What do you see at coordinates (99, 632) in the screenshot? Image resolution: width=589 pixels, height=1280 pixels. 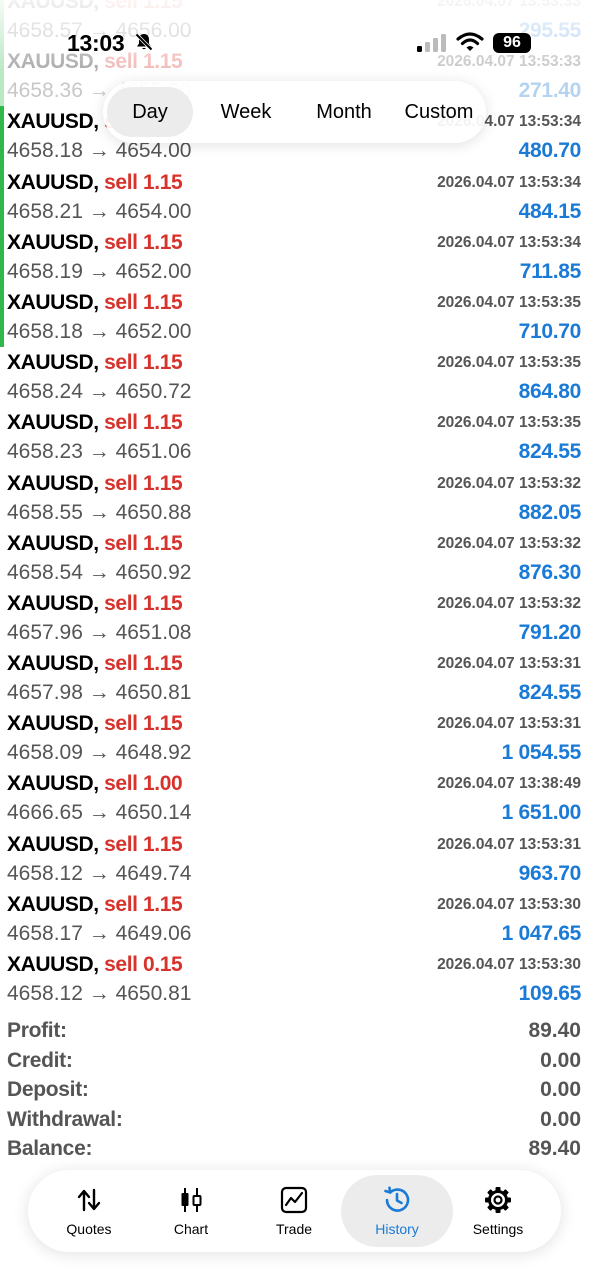 I see `trade-prices: 4657.96 → 4651.08` at bounding box center [99, 632].